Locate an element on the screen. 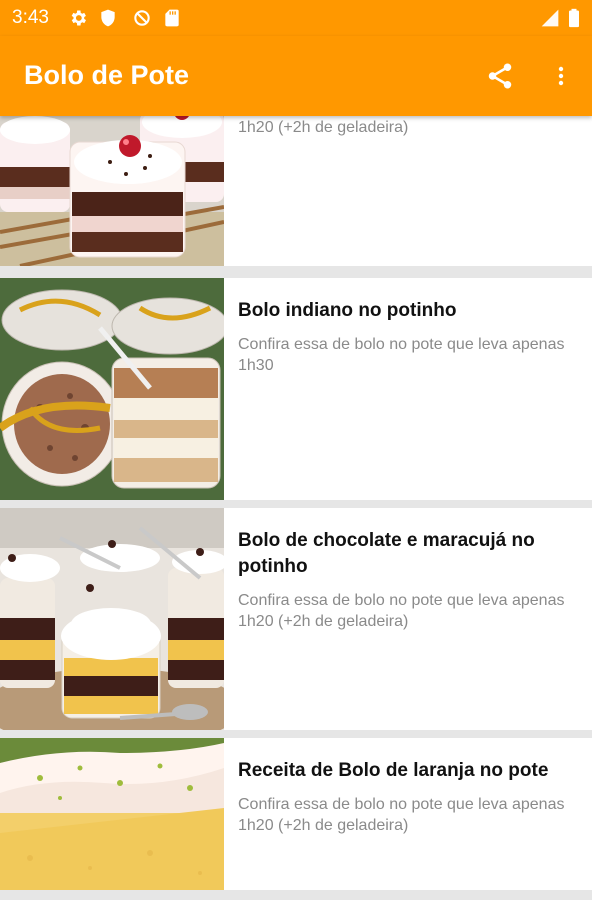 This screenshot has width=592, height=900. share-icon is located at coordinates (500, 76).